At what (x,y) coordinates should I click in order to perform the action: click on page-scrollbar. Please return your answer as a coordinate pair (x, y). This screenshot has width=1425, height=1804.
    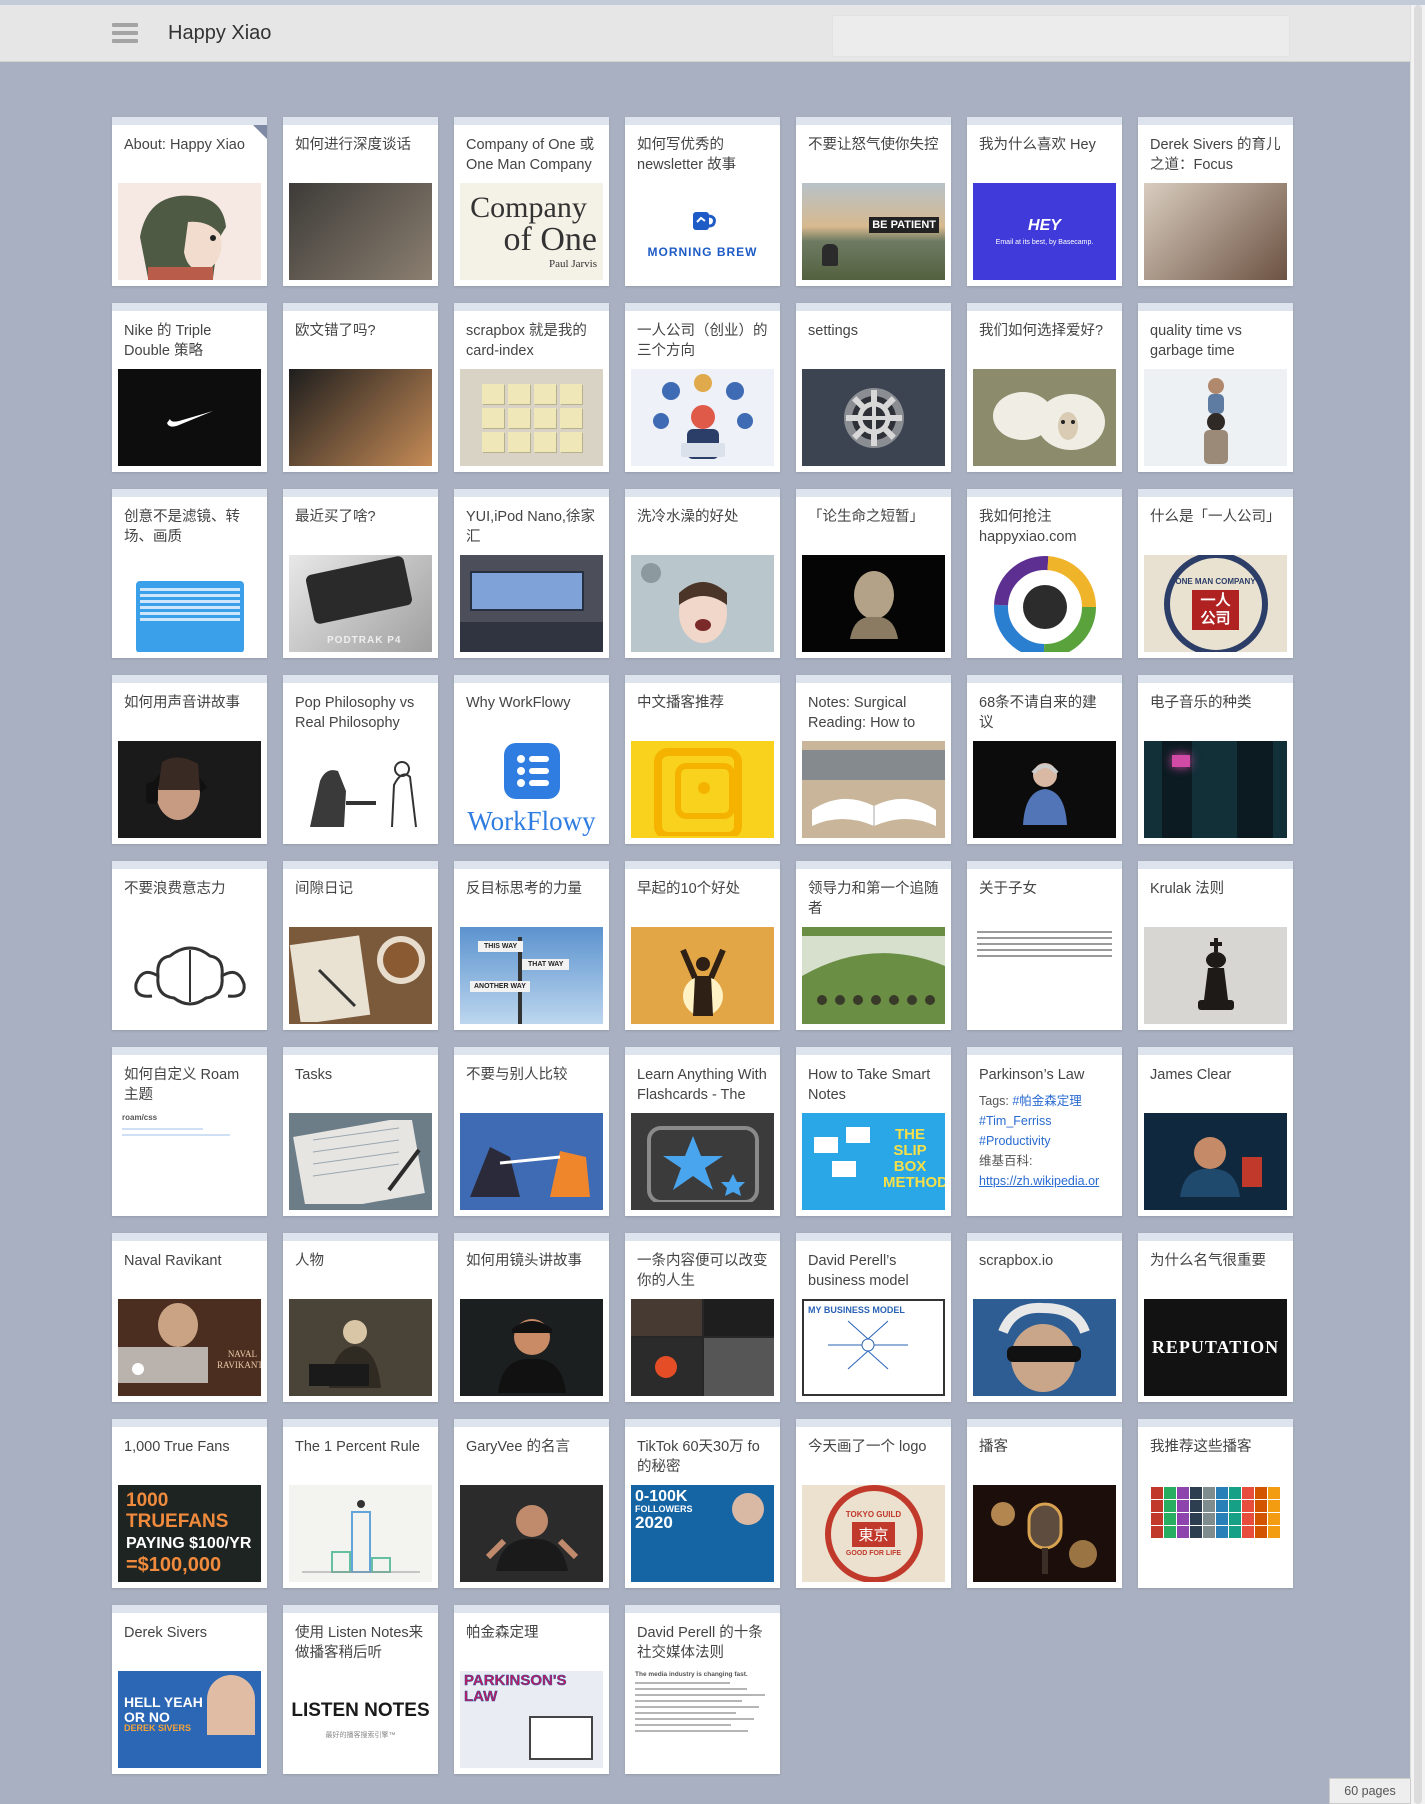
    Looking at the image, I should click on (1417, 904).